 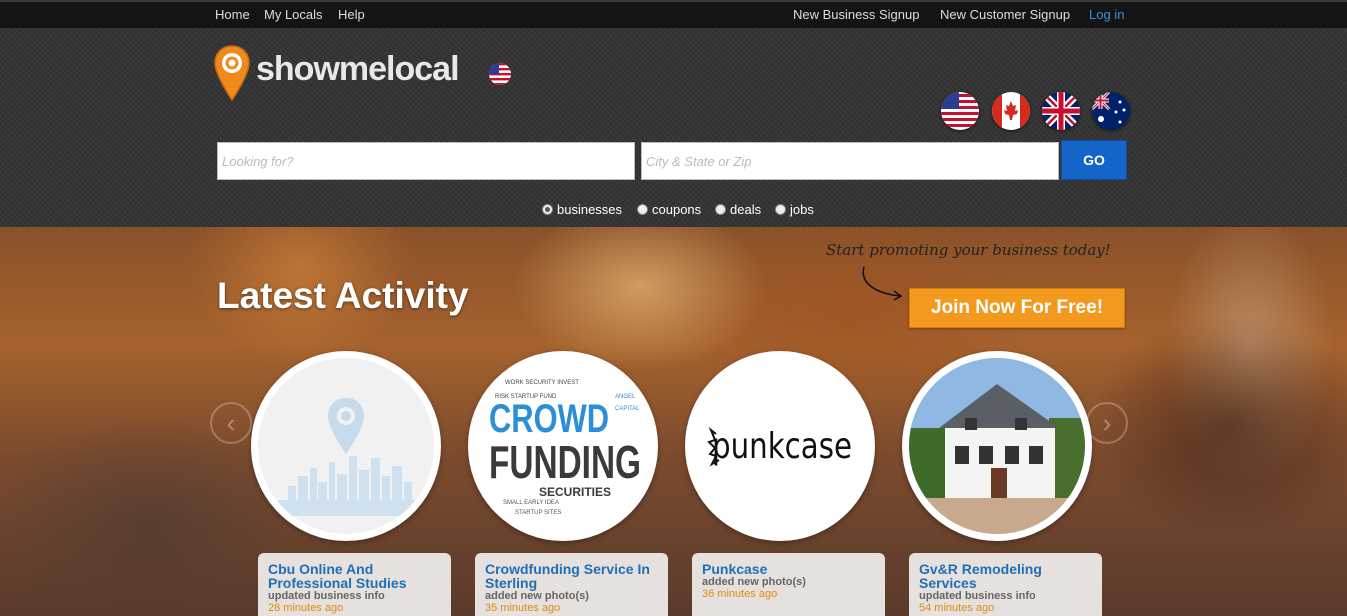 I want to click on radio-businesses: businesses, so click(x=582, y=209).